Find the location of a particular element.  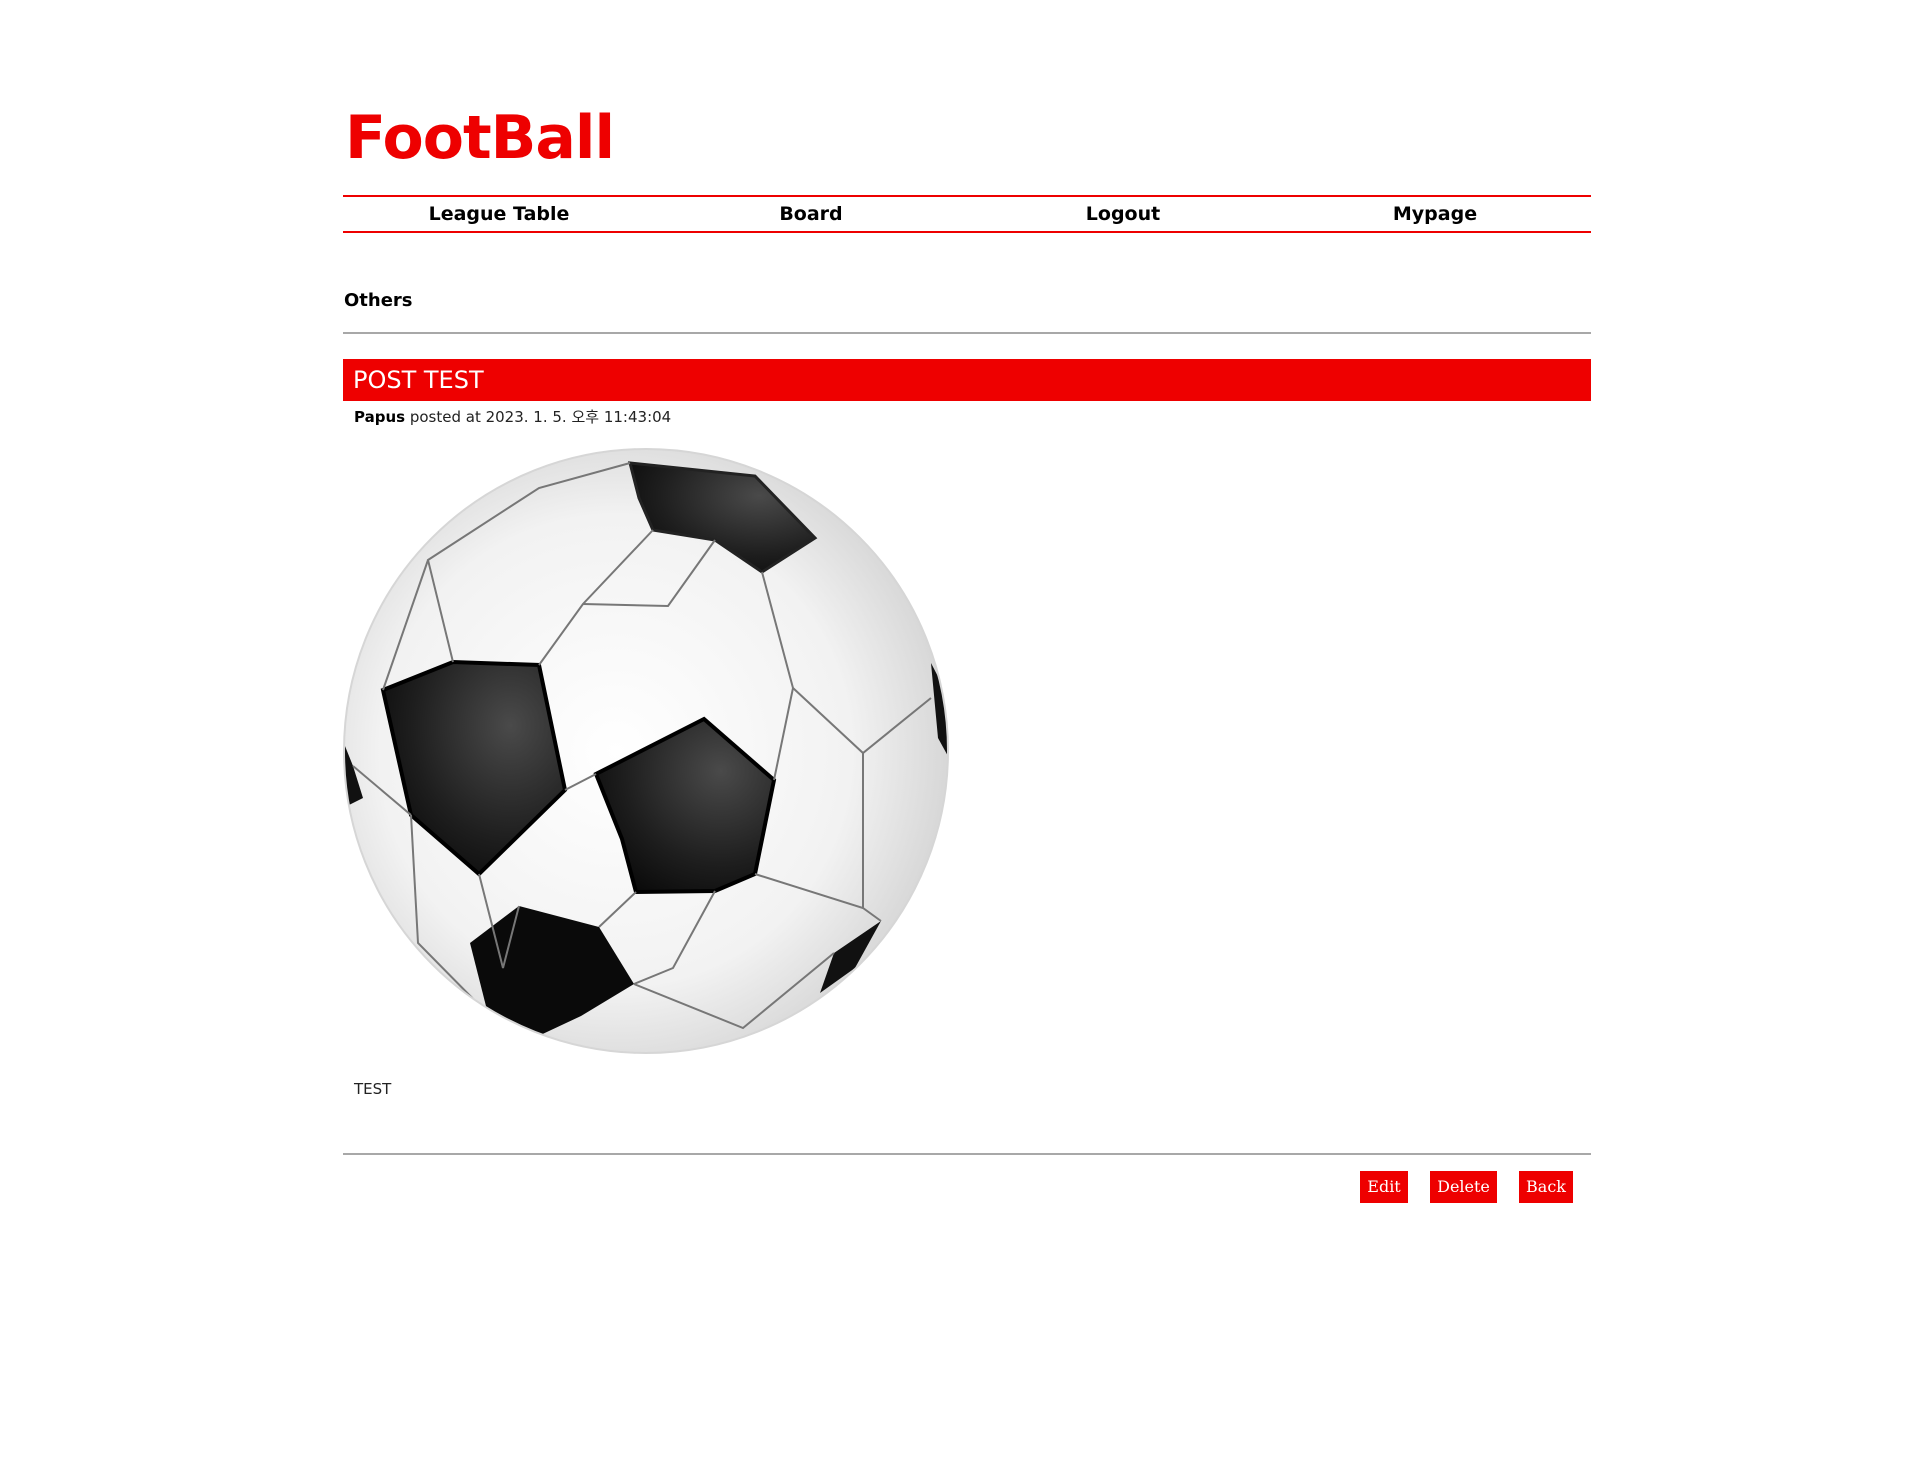

post-author: Papus is located at coordinates (380, 417).